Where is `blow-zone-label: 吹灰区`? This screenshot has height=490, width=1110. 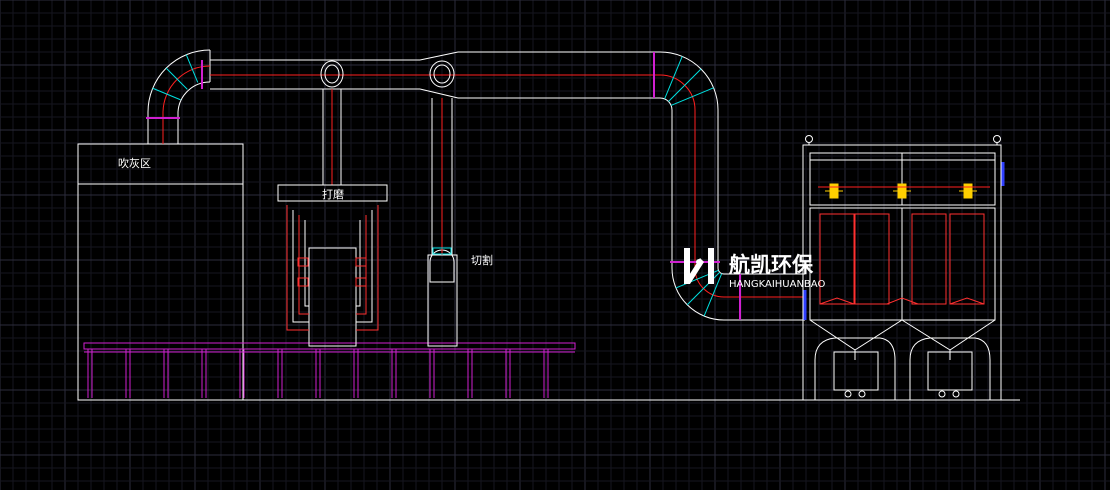
blow-zone-label: 吹灰区 is located at coordinates (134, 163).